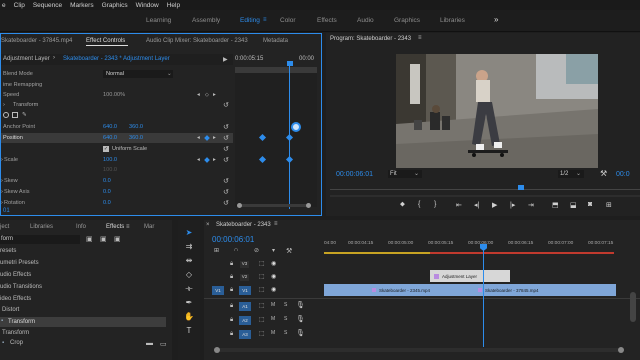 This screenshot has height=360, width=640. I want to click on tree-item-audio-effects: udio Effects, so click(15, 275).